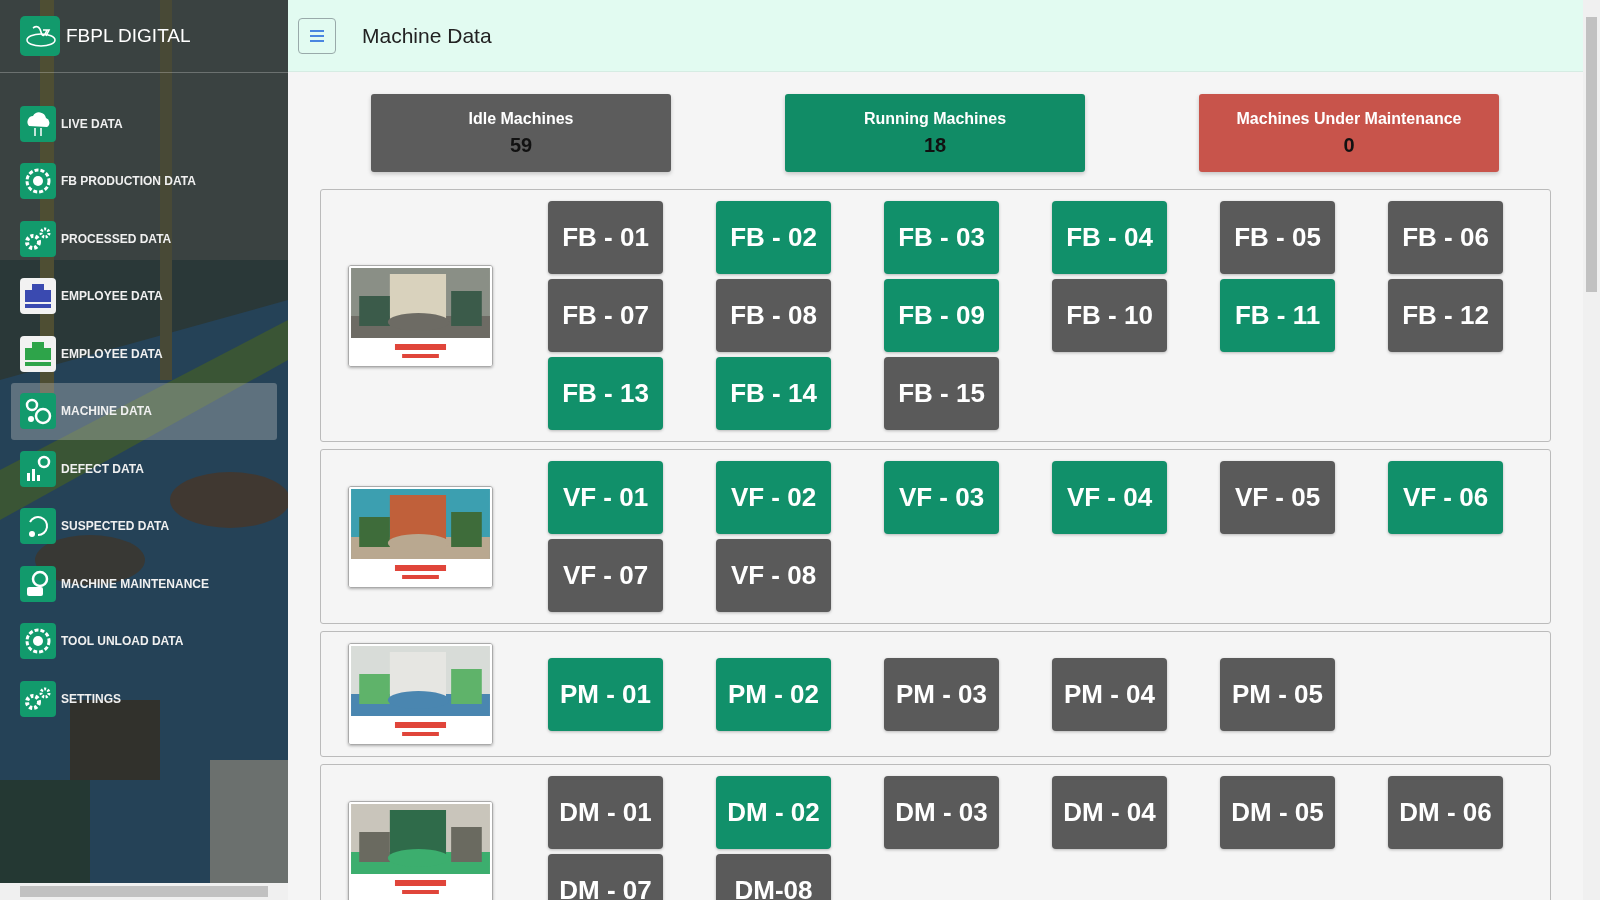 This screenshot has height=900, width=1600. I want to click on machine-button: PM - 02, so click(773, 694).